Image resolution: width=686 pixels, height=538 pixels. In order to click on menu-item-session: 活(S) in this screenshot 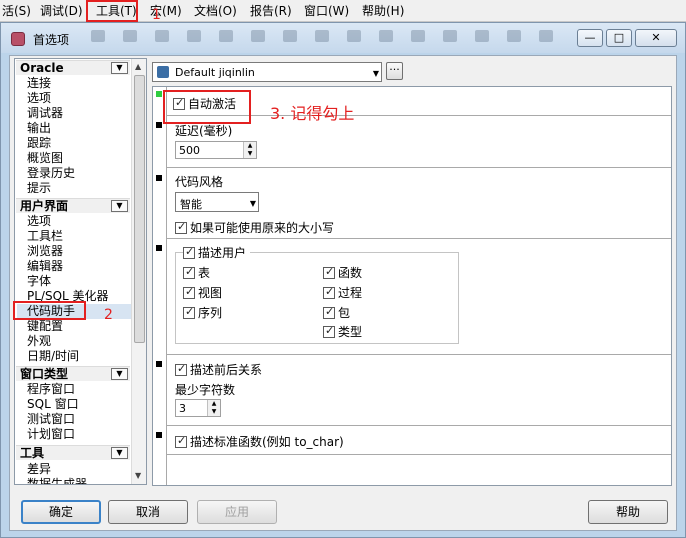, I will do `click(16, 11)`.